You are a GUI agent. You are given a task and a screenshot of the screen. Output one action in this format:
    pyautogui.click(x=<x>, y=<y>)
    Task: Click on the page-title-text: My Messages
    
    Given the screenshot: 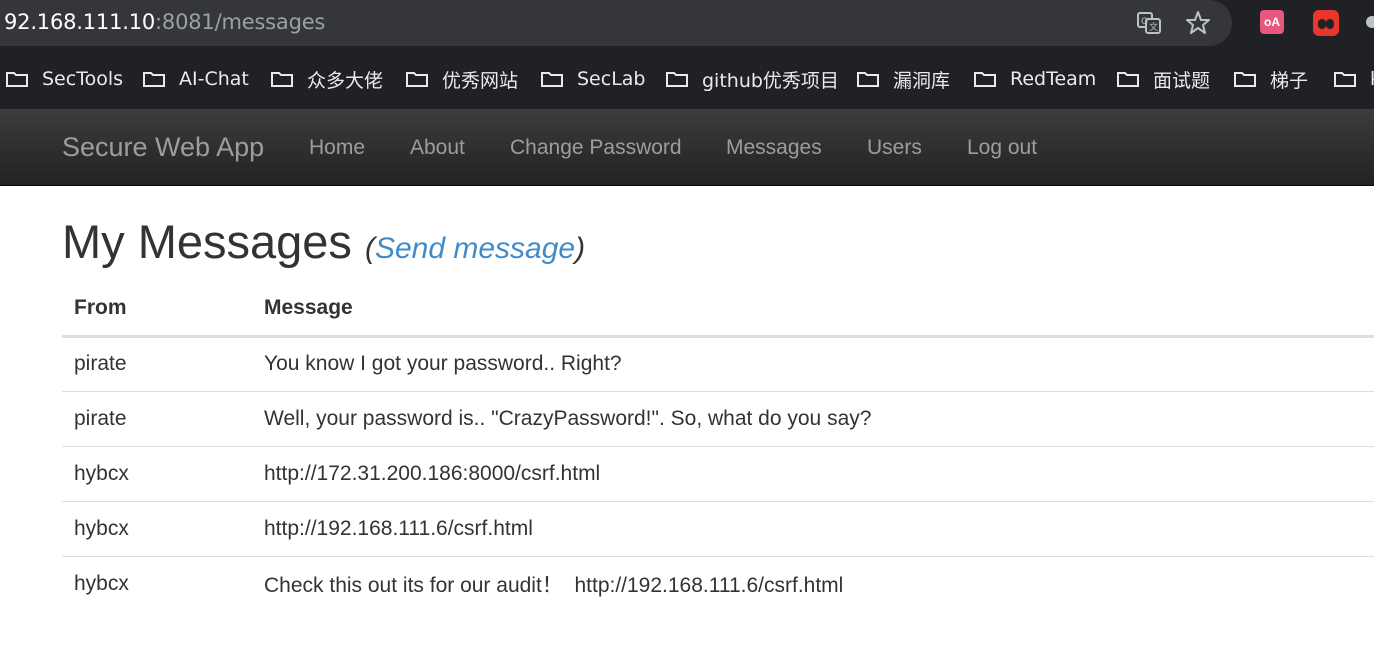 What is the action you would take?
    pyautogui.click(x=207, y=241)
    